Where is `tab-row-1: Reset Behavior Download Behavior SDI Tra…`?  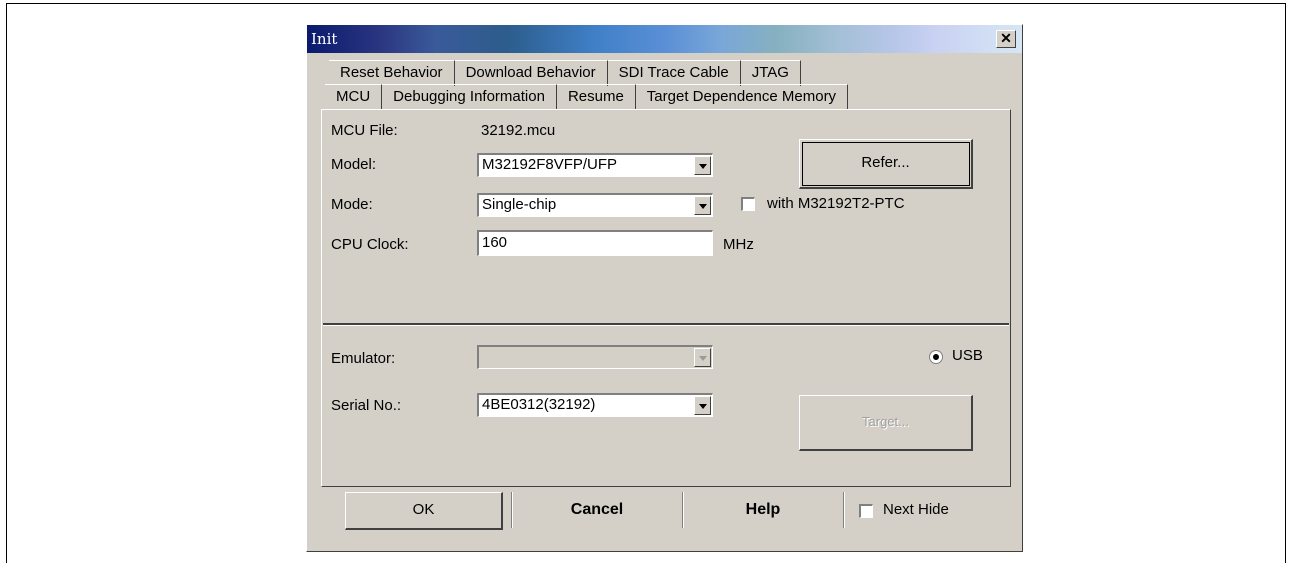 tab-row-1: Reset Behavior Download Behavior SDI Tra… is located at coordinates (565, 73).